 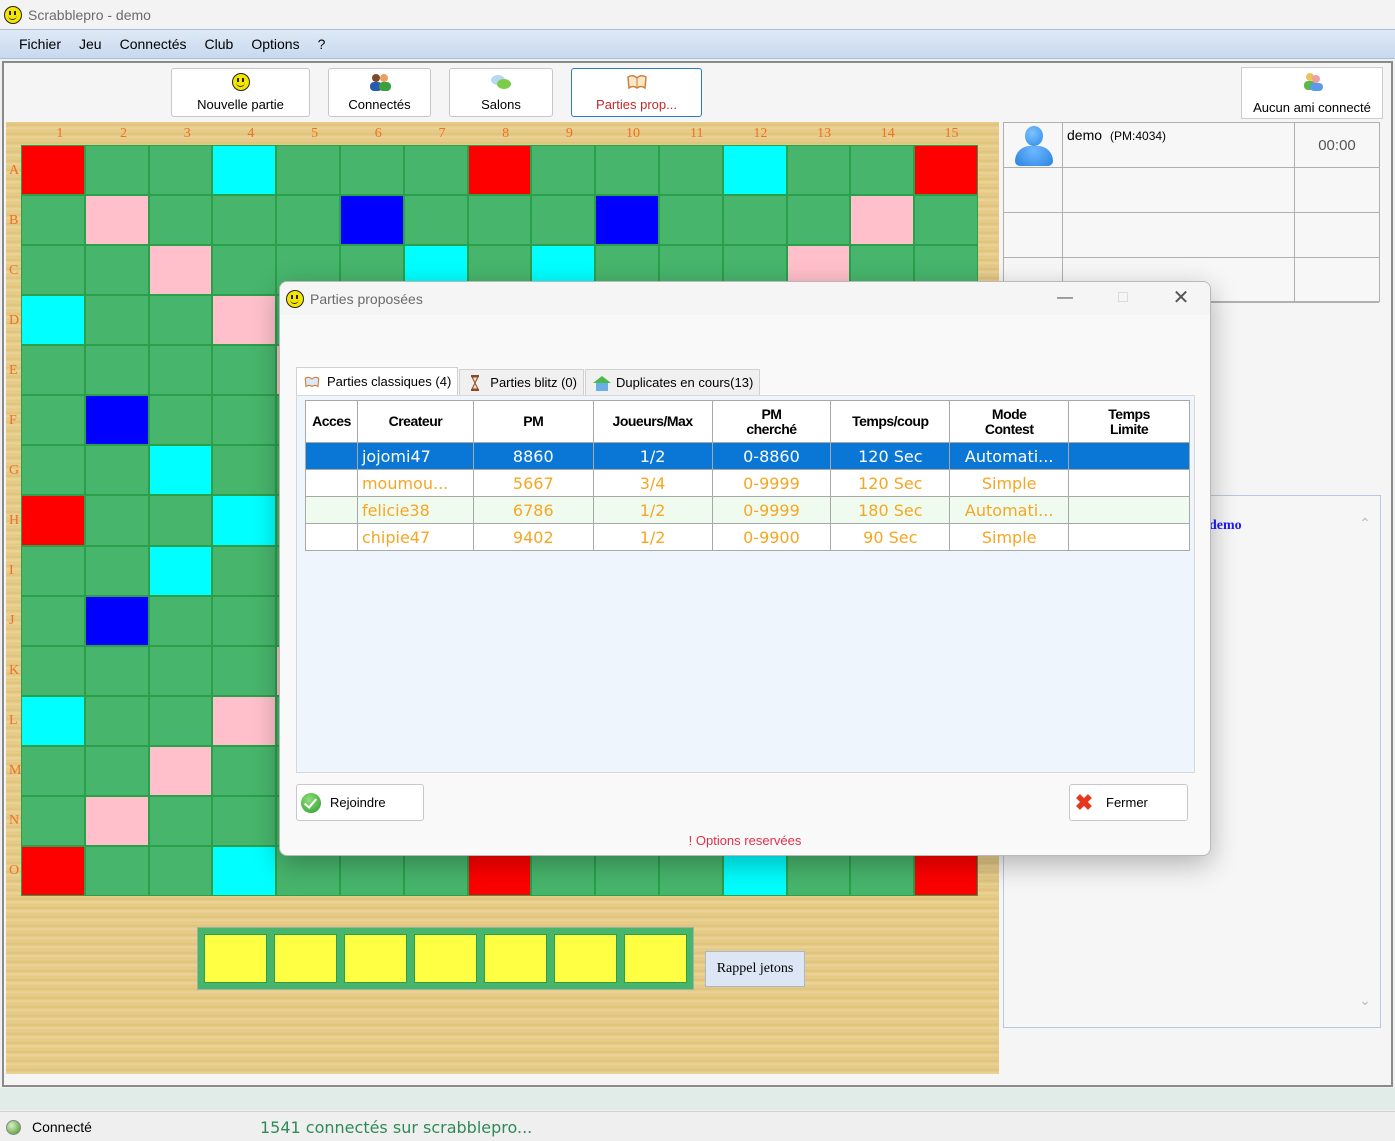 I want to click on scroll-down-icon: ⌄, so click(x=1365, y=1000).